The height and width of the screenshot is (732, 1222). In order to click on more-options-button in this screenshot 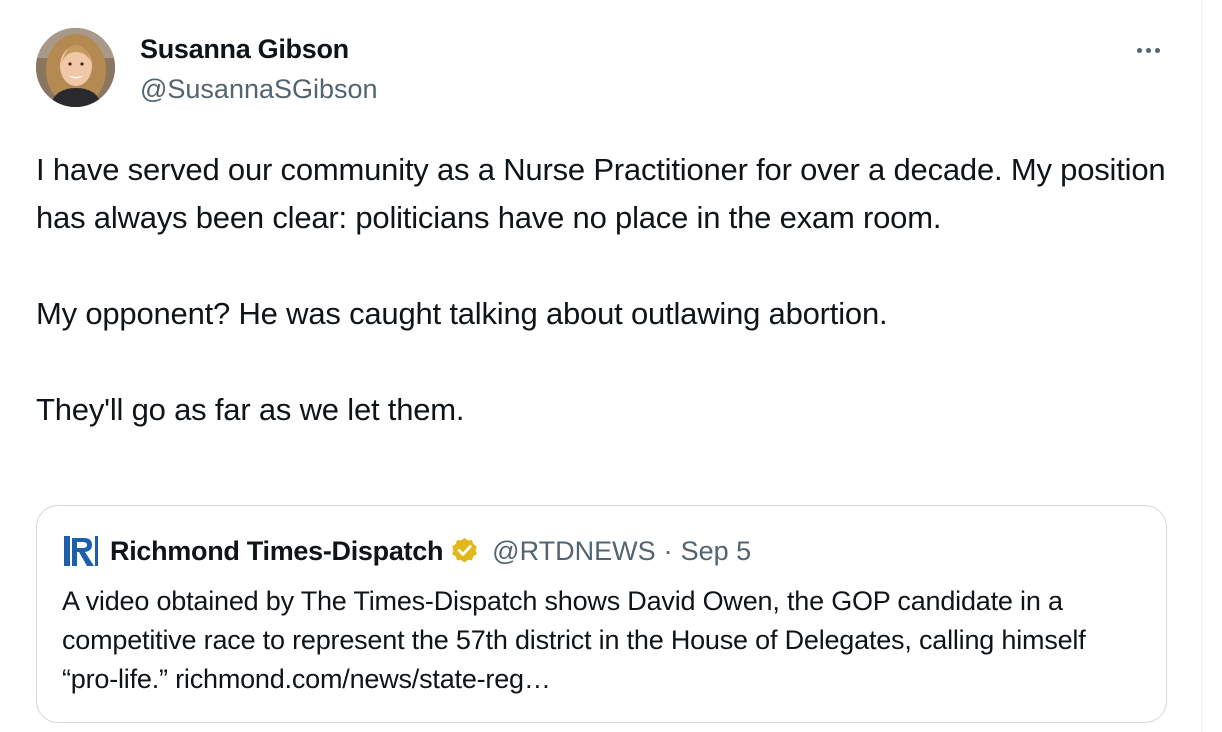, I will do `click(1148, 50)`.